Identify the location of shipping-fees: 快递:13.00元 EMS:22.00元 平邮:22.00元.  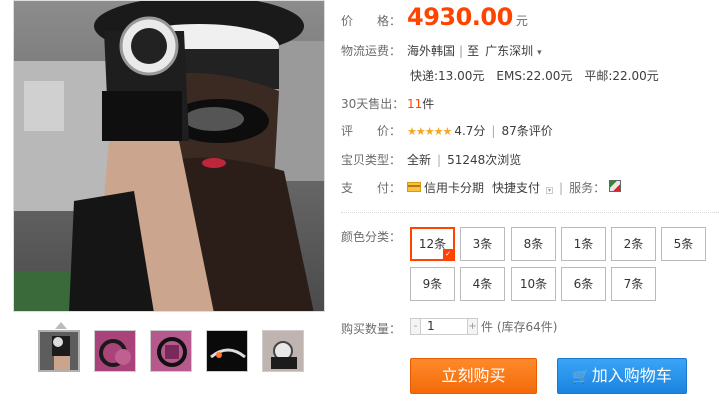
(534, 75).